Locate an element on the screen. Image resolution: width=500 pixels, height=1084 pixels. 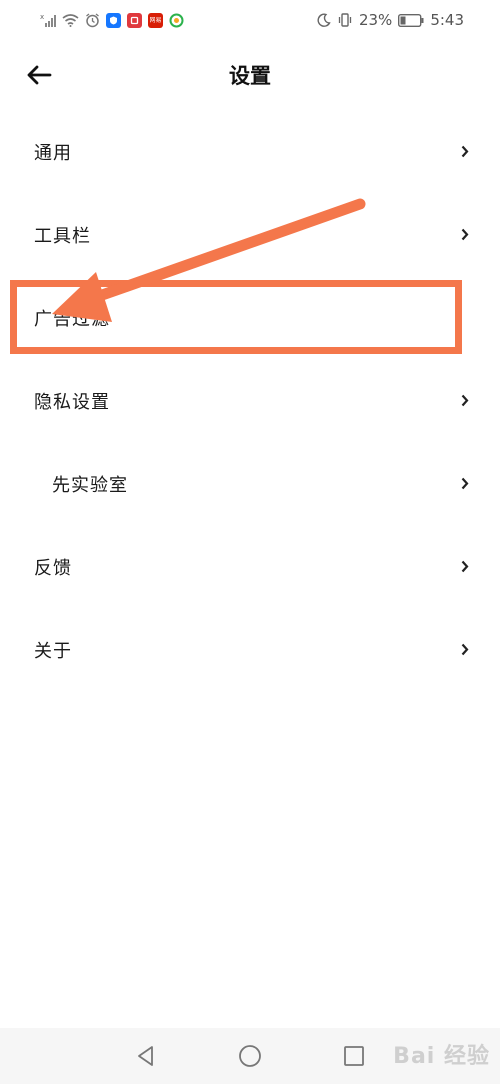
moon-icon is located at coordinates (324, 20).